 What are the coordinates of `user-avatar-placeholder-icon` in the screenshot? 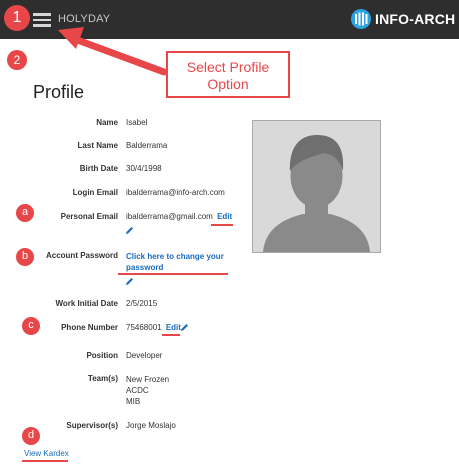 It's located at (316, 186).